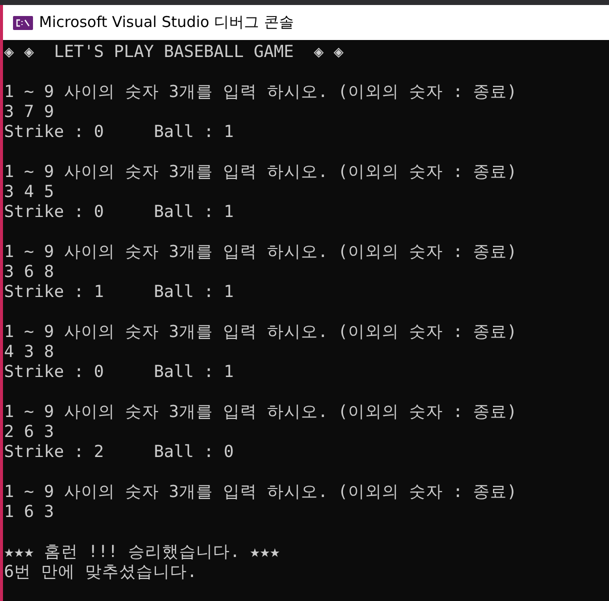  I want to click on console-line: 3 6 8, so click(29, 272).